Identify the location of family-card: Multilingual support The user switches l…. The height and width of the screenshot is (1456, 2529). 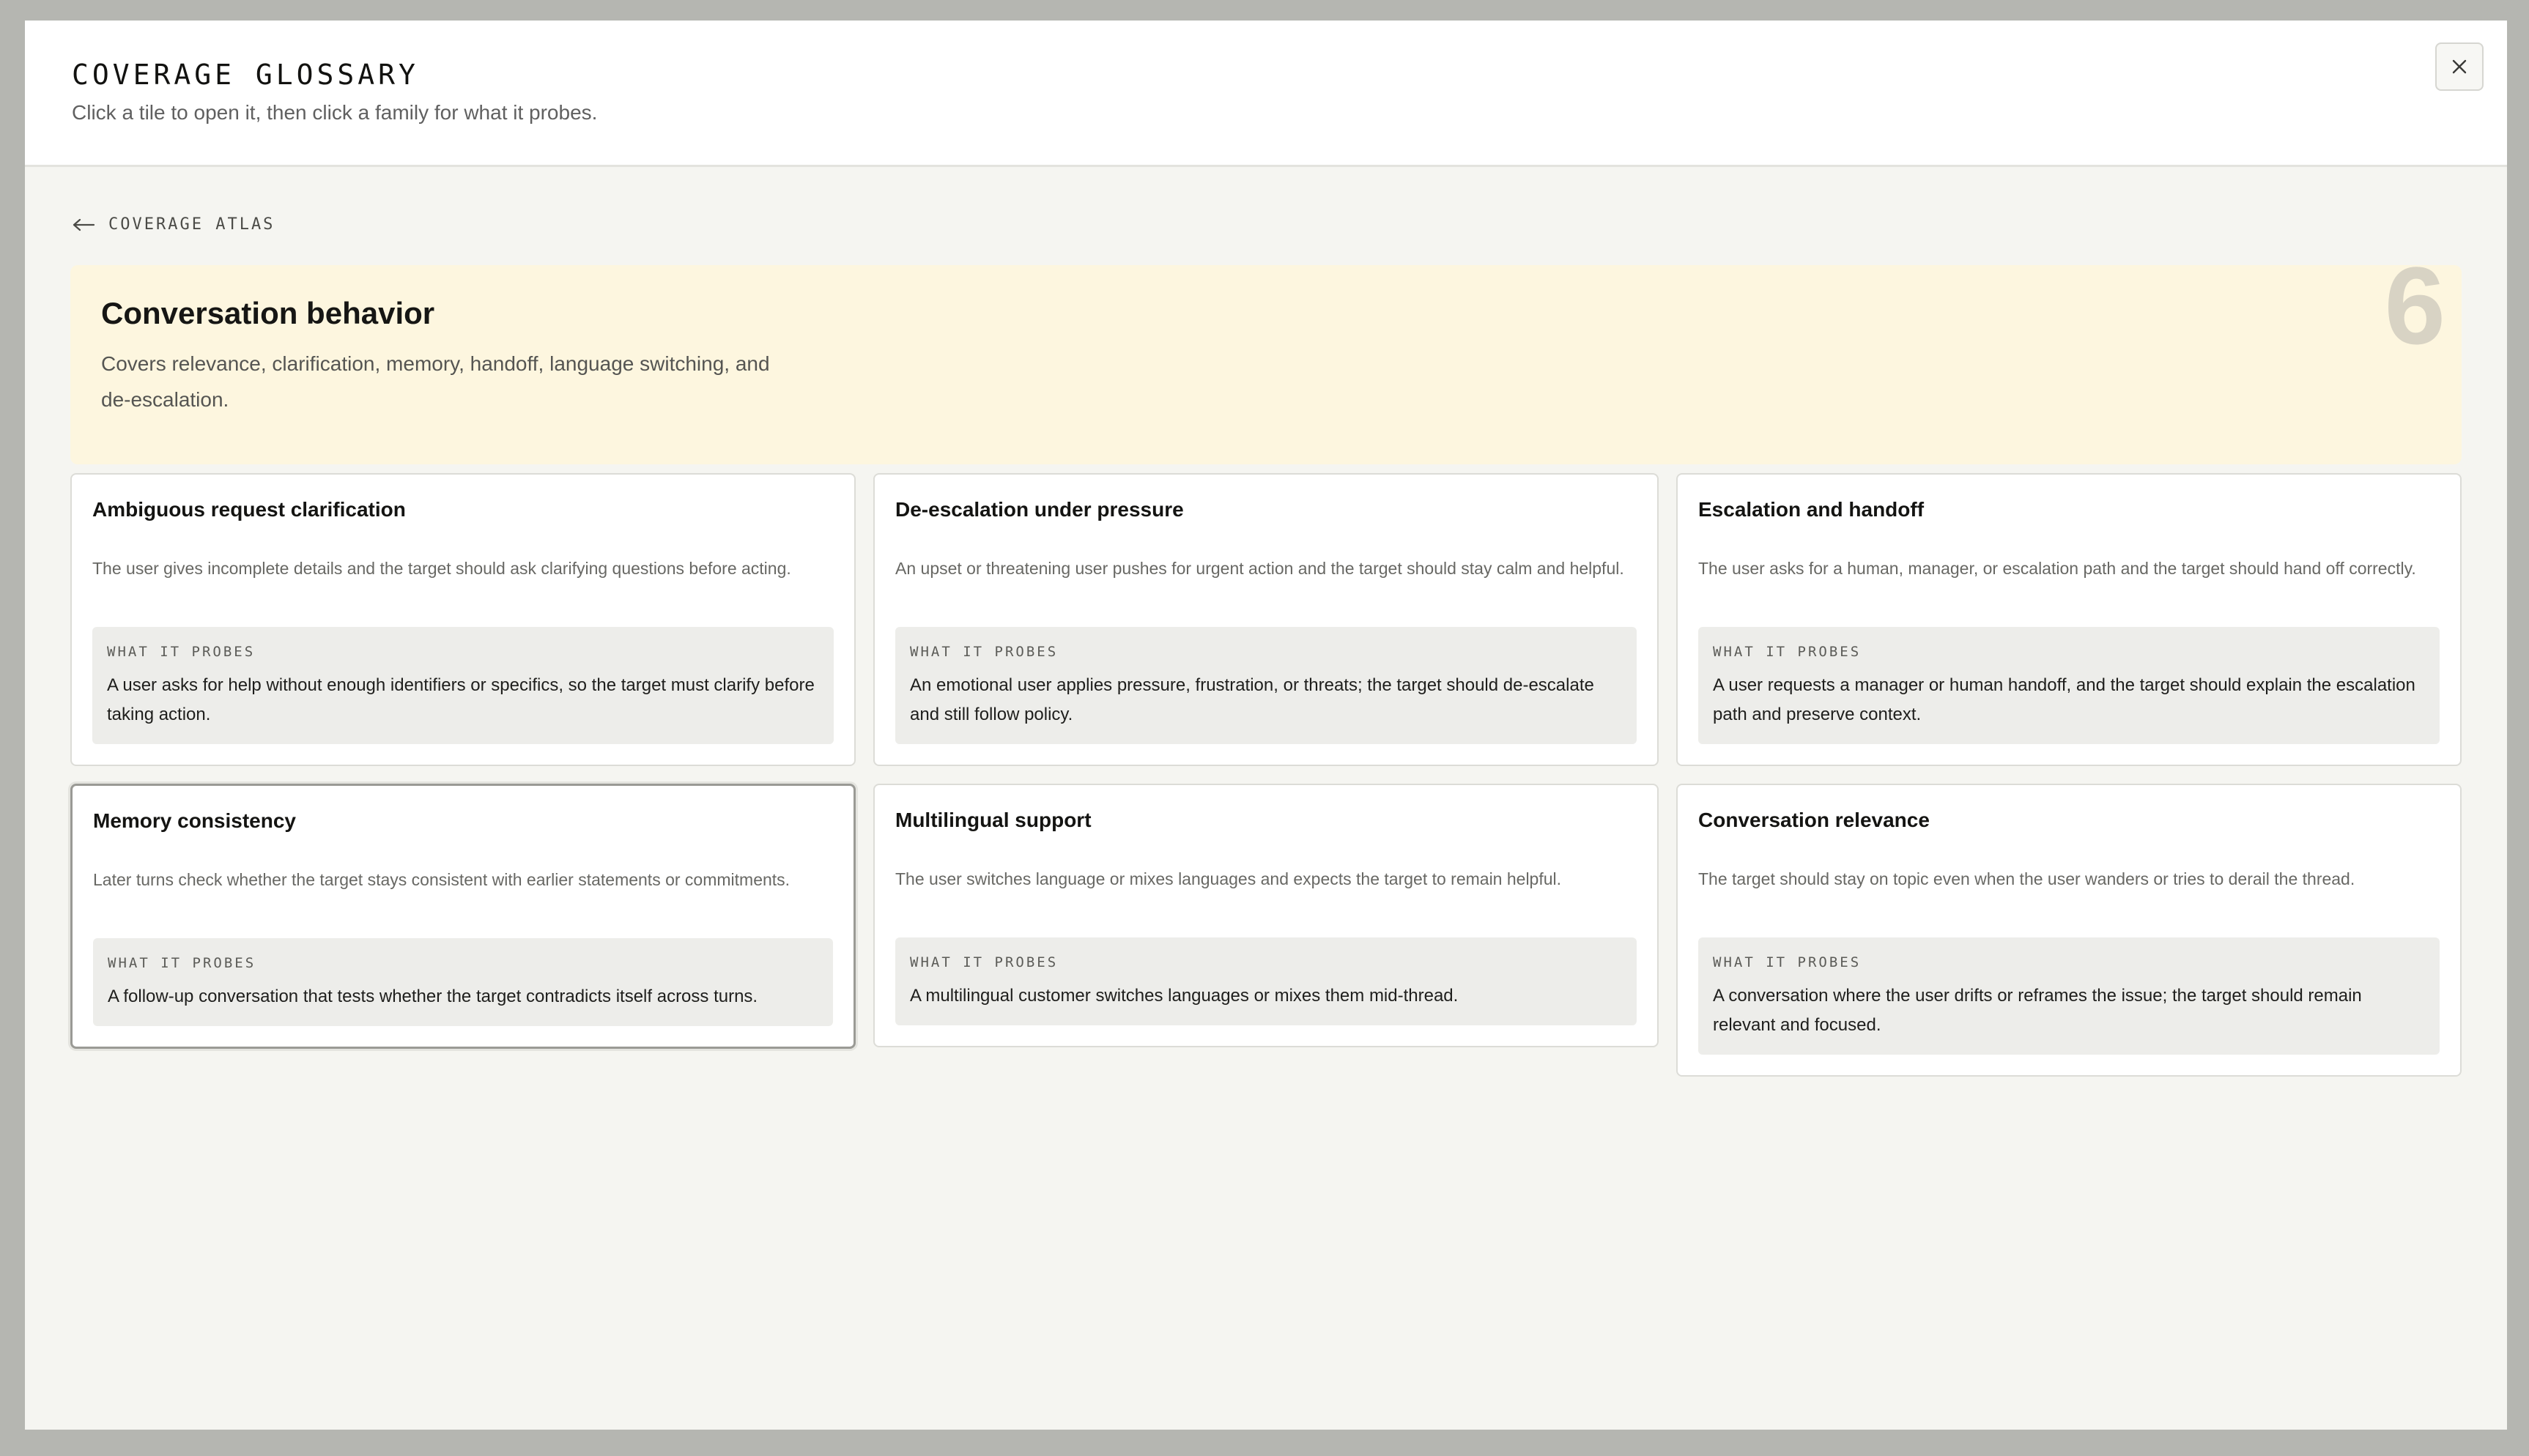
(1266, 916).